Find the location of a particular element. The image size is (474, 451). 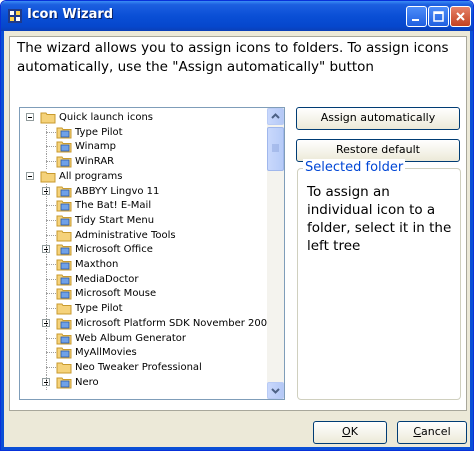

scroll-up-button is located at coordinates (275, 116).